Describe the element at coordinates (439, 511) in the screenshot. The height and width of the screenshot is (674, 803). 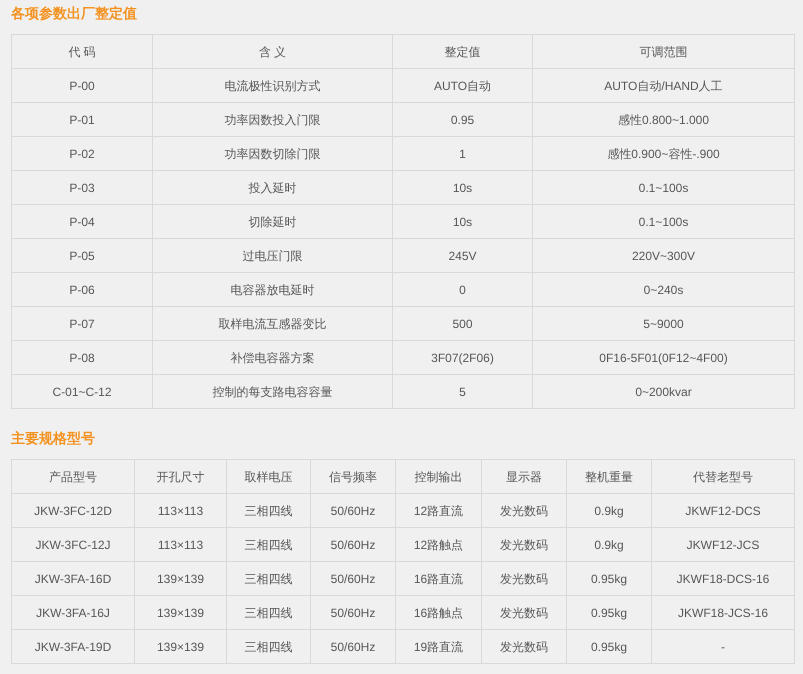
I see `table-cell: 12路直流` at that location.